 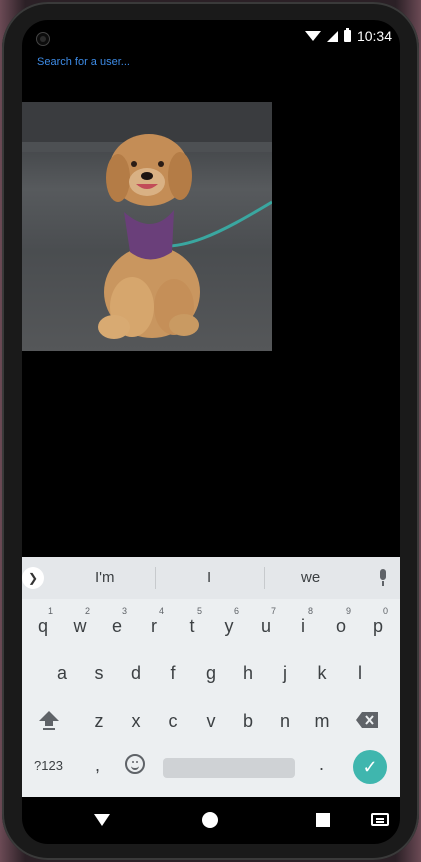 What do you see at coordinates (374, 36) in the screenshot?
I see `clock: 10:34` at bounding box center [374, 36].